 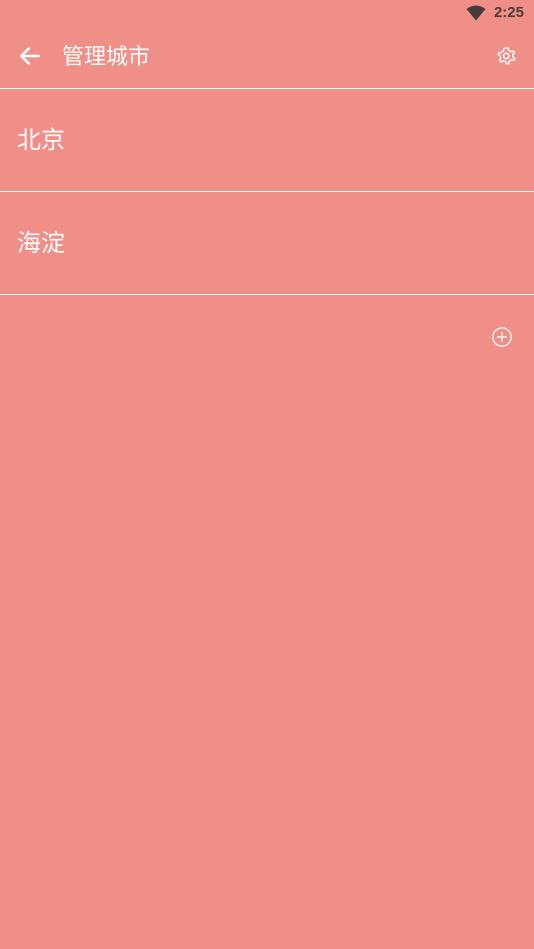 What do you see at coordinates (476, 13) in the screenshot?
I see `wifi-icon` at bounding box center [476, 13].